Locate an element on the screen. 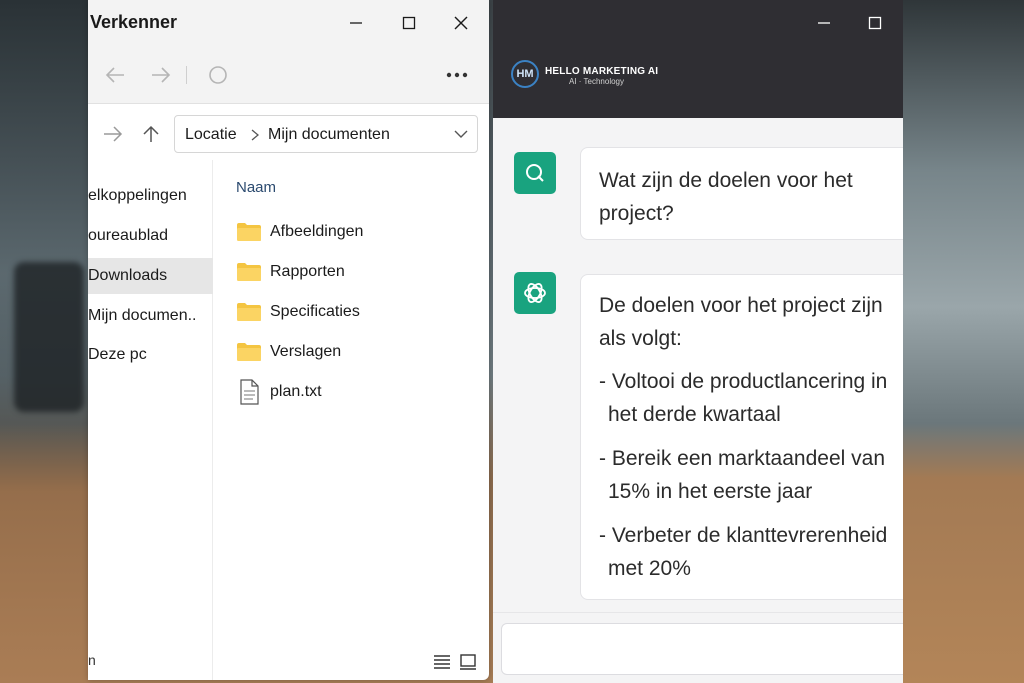 The height and width of the screenshot is (683, 1024). brand-name: HELLO MARKETING AI is located at coordinates (602, 71).